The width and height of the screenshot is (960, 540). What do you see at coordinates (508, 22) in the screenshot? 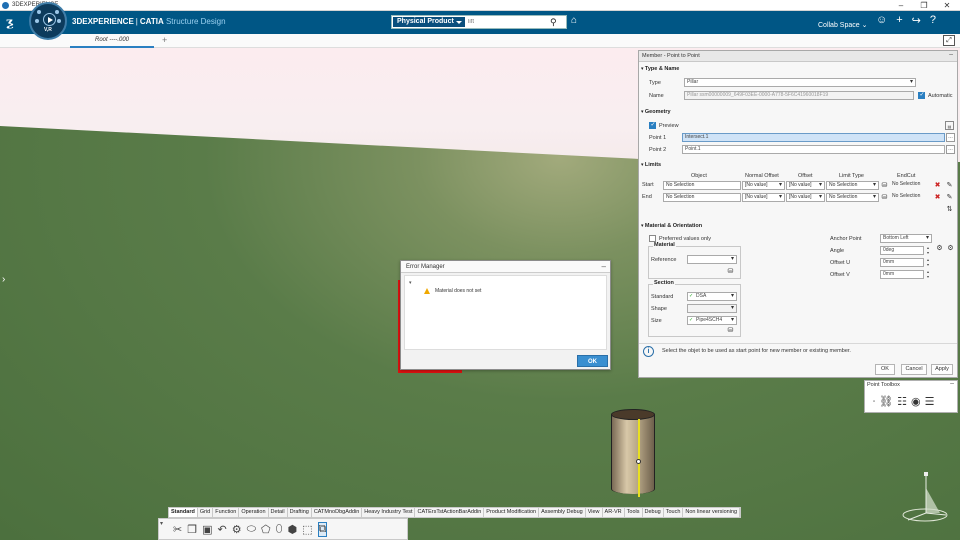
I see `search-input` at bounding box center [508, 22].